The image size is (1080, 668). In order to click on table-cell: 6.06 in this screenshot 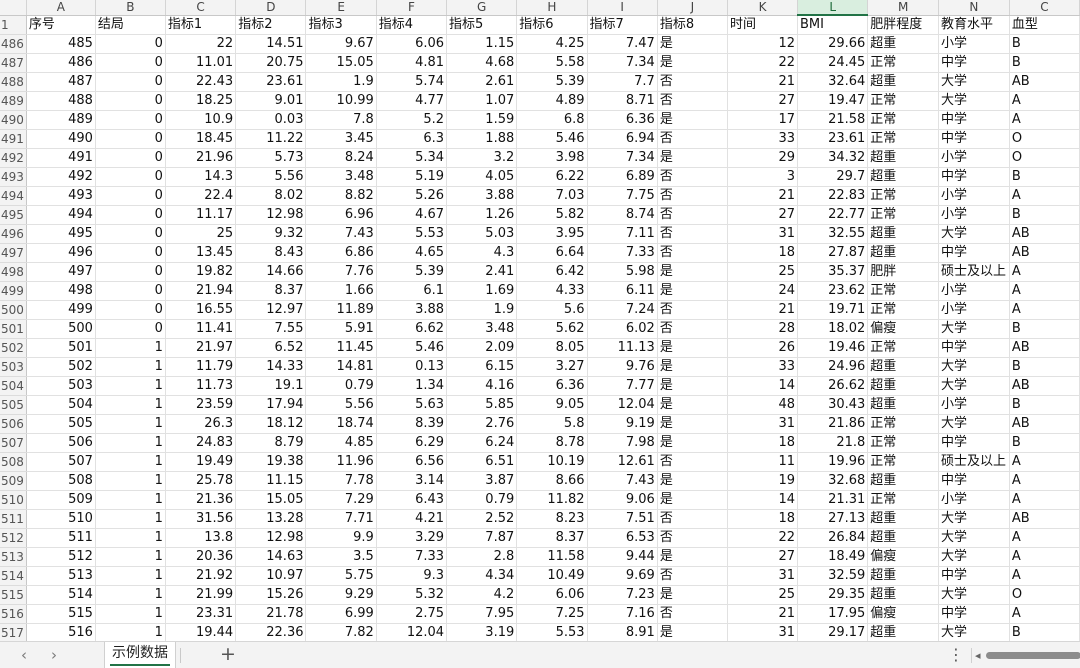, I will do `click(412, 44)`.